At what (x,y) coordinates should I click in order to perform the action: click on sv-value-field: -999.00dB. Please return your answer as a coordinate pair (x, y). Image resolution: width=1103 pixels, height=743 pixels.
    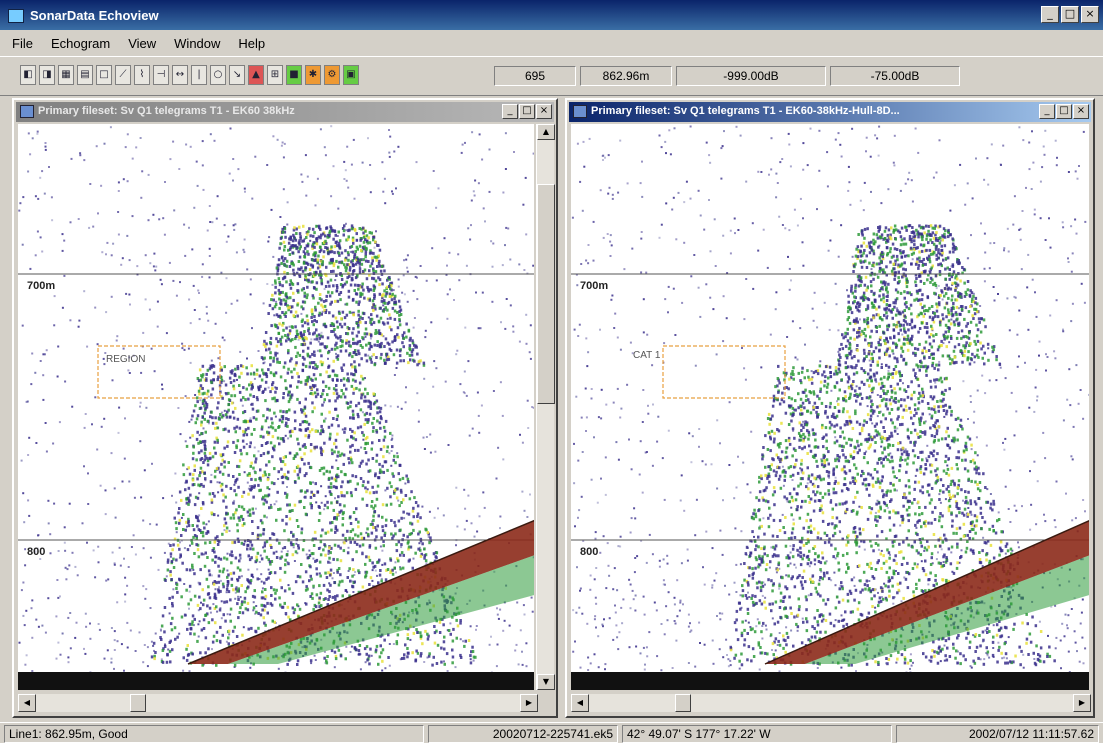
    Looking at the image, I should click on (751, 76).